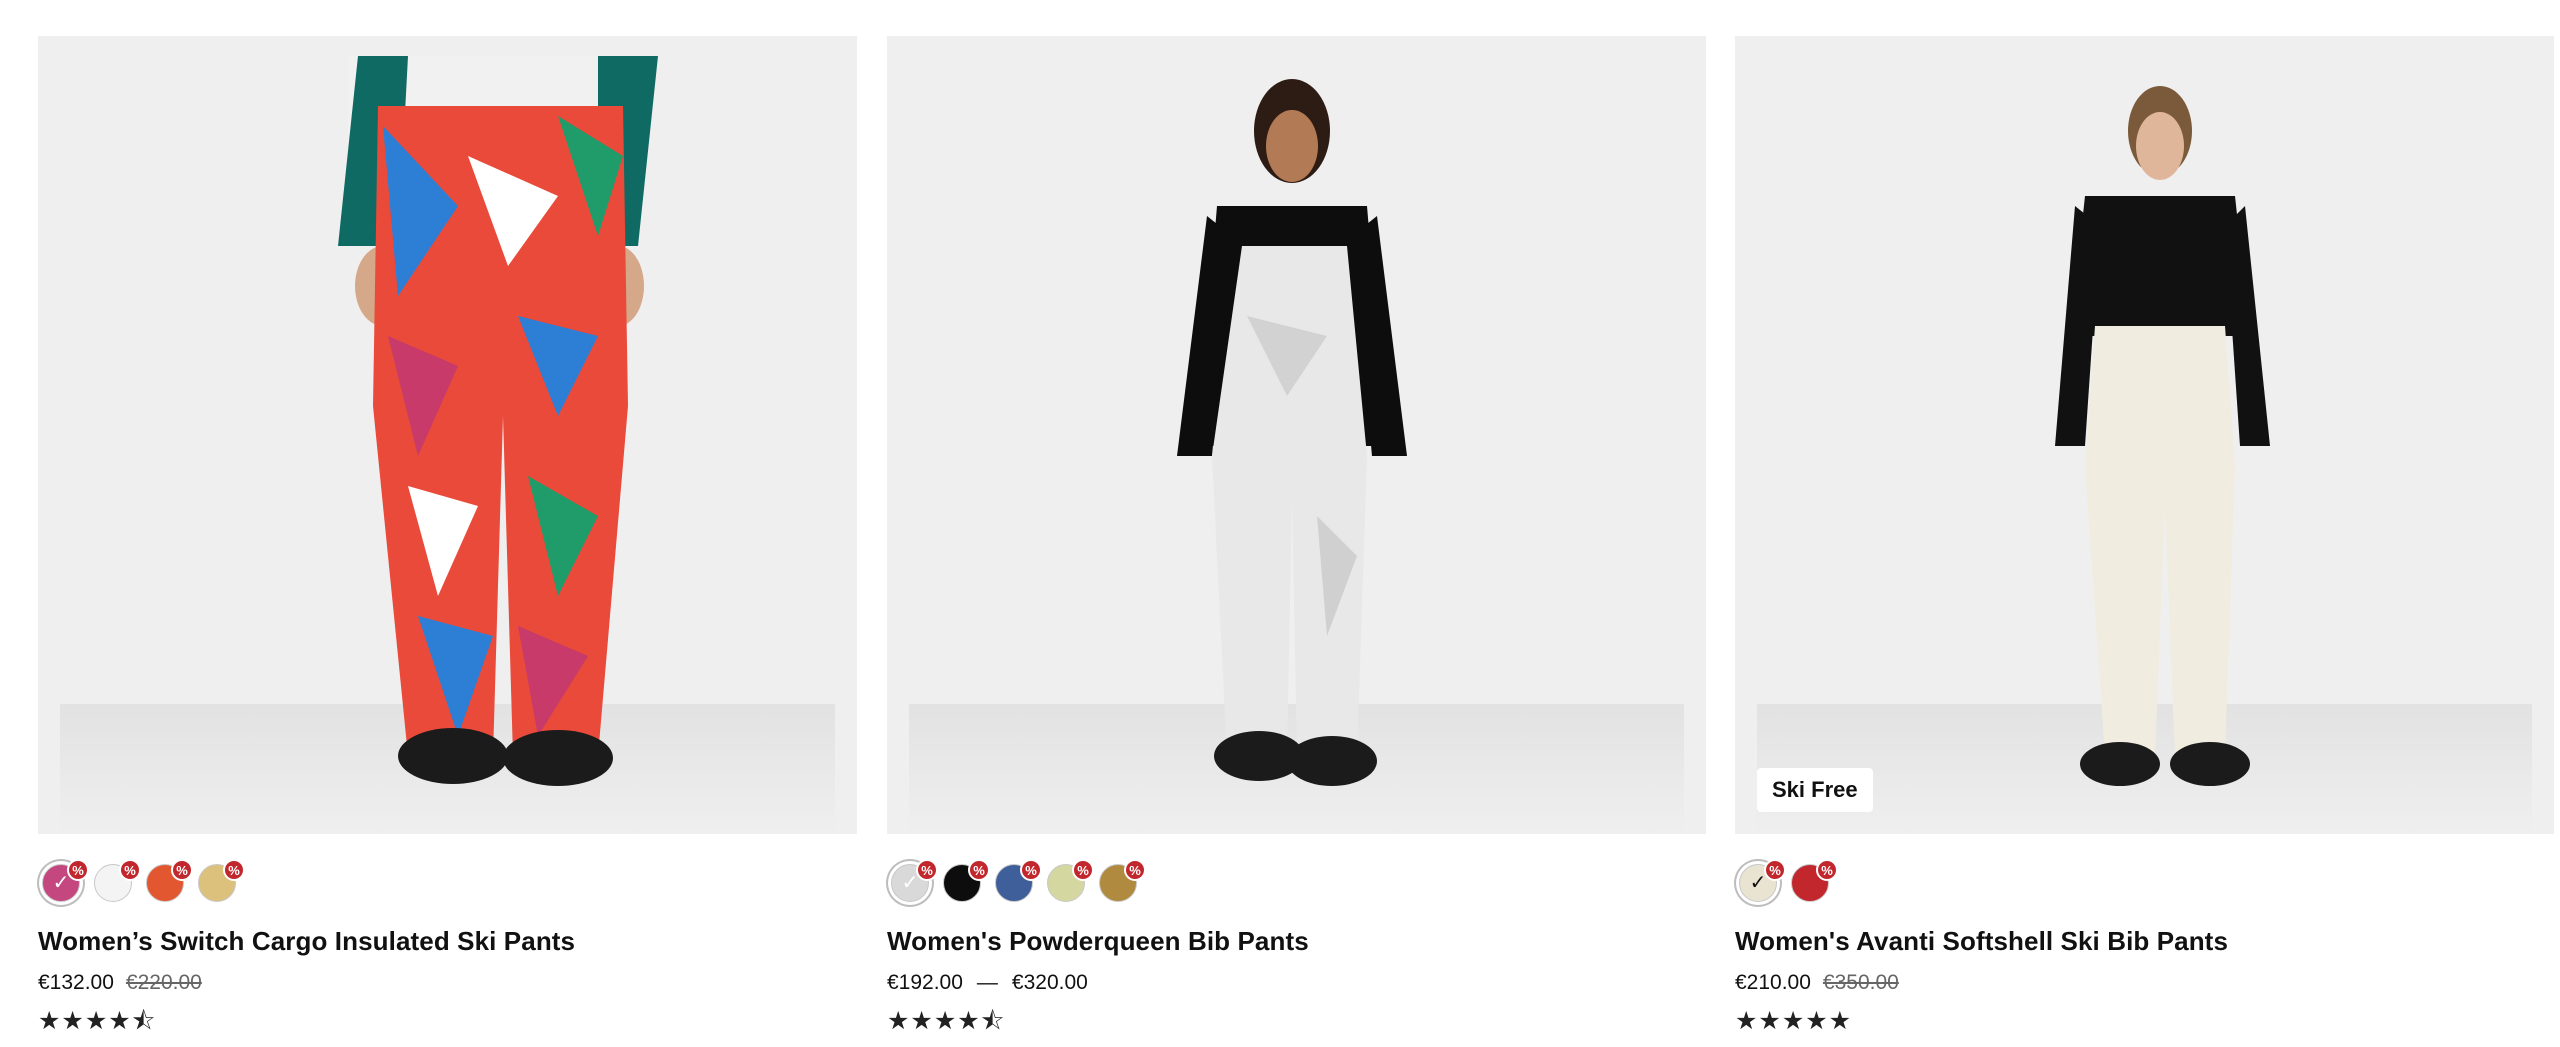  What do you see at coordinates (447, 941) in the screenshot?
I see `product-title: Women’s Switch Cargo Insulated Ski Pants` at bounding box center [447, 941].